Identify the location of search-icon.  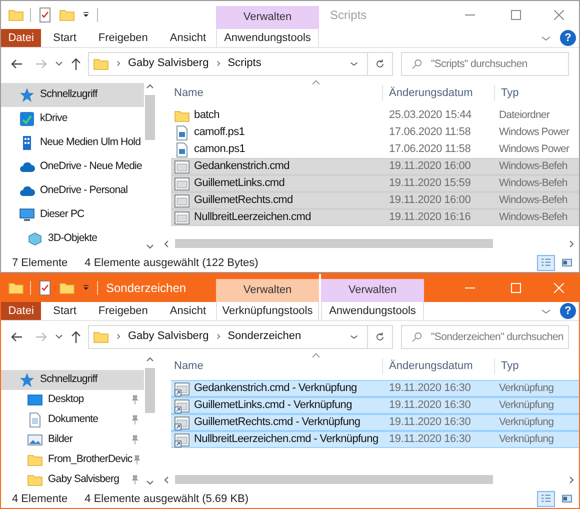
(417, 64).